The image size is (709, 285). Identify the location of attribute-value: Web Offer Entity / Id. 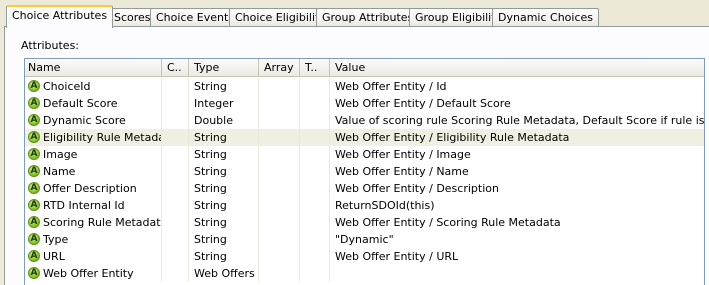
(391, 86).